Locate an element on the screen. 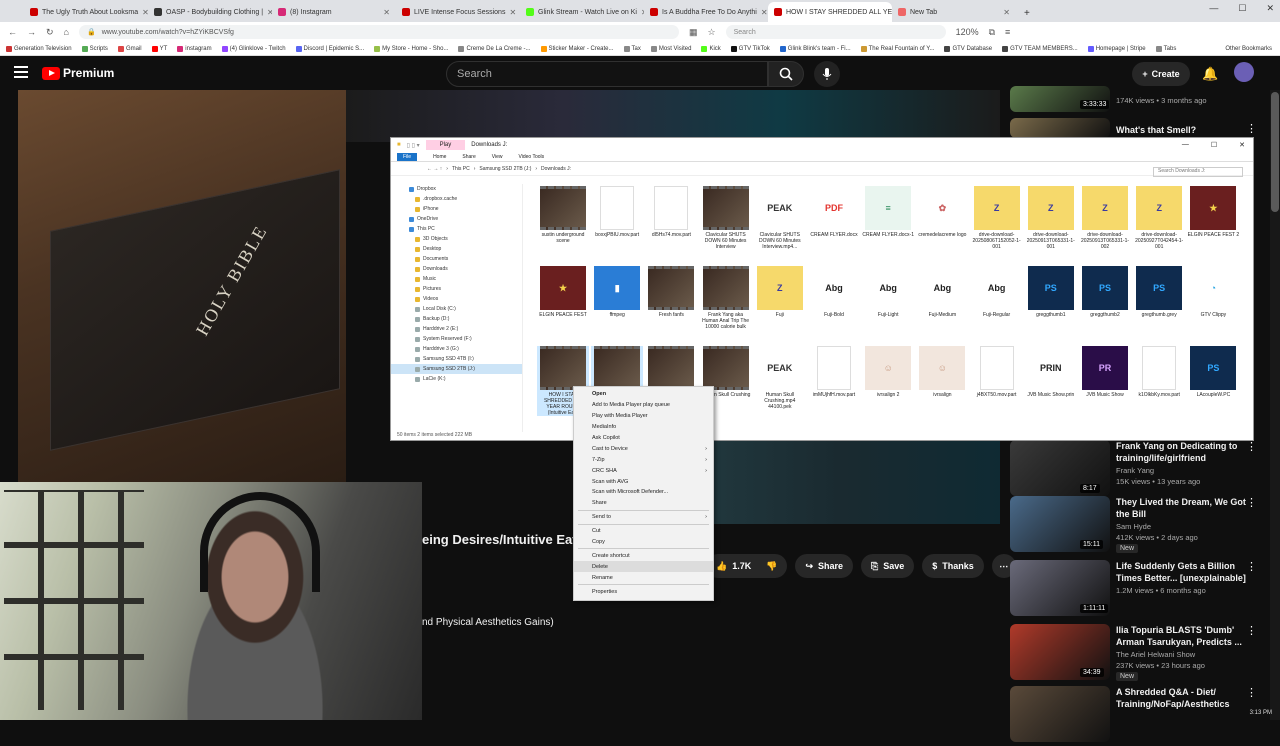 The width and height of the screenshot is (1280, 746). thumbs-down-icon: 👎 is located at coordinates (771, 566).